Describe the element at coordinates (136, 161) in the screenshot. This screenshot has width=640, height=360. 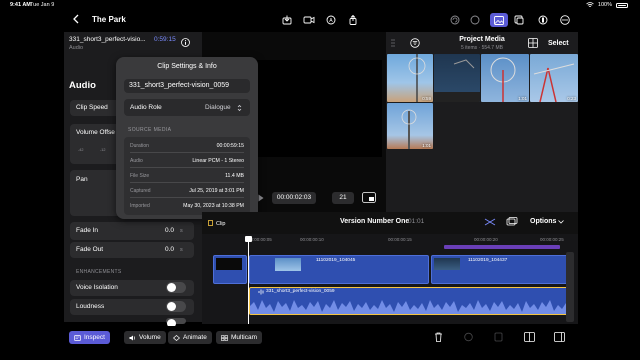
I see `field-label: Audio` at that location.